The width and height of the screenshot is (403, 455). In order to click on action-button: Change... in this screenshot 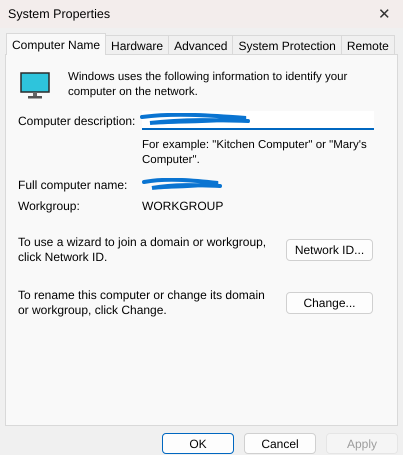, I will do `click(329, 303)`.